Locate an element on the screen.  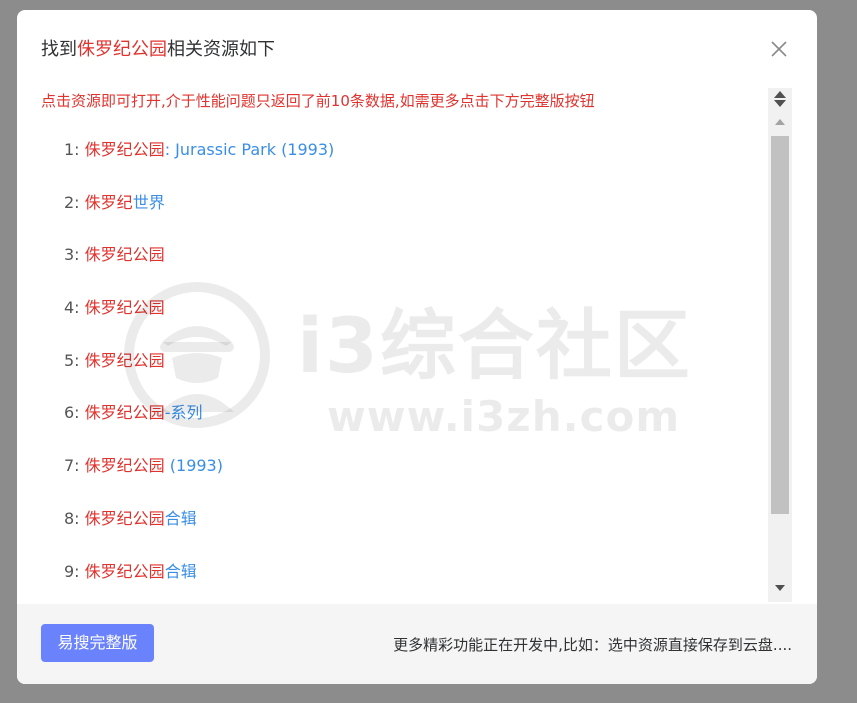
title-prefix: 找到 is located at coordinates (59, 49).